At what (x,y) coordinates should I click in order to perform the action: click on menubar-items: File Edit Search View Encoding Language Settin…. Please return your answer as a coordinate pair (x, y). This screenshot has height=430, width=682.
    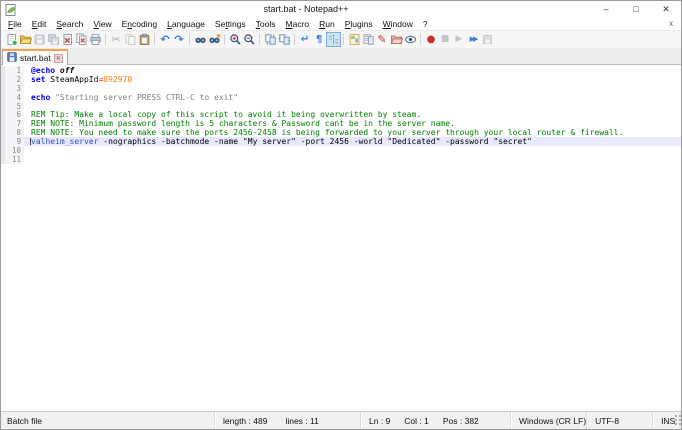
    Looking at the image, I should click on (218, 24).